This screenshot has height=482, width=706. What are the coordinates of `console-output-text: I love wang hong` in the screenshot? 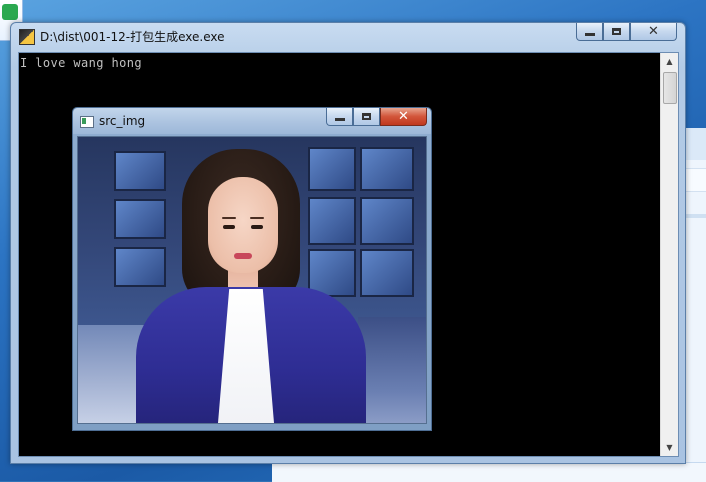 It's located at (81, 63).